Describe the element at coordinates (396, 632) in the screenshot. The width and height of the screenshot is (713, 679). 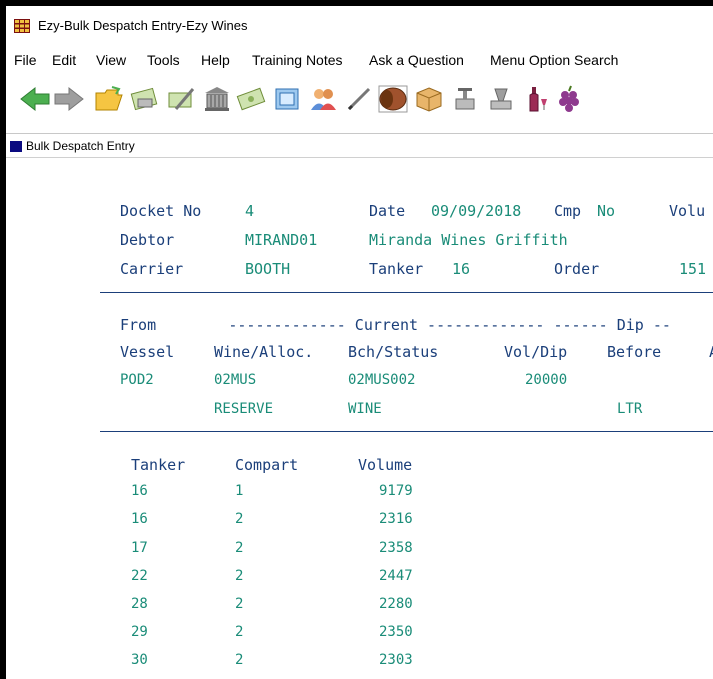
I see `row-volume: 2350` at that location.